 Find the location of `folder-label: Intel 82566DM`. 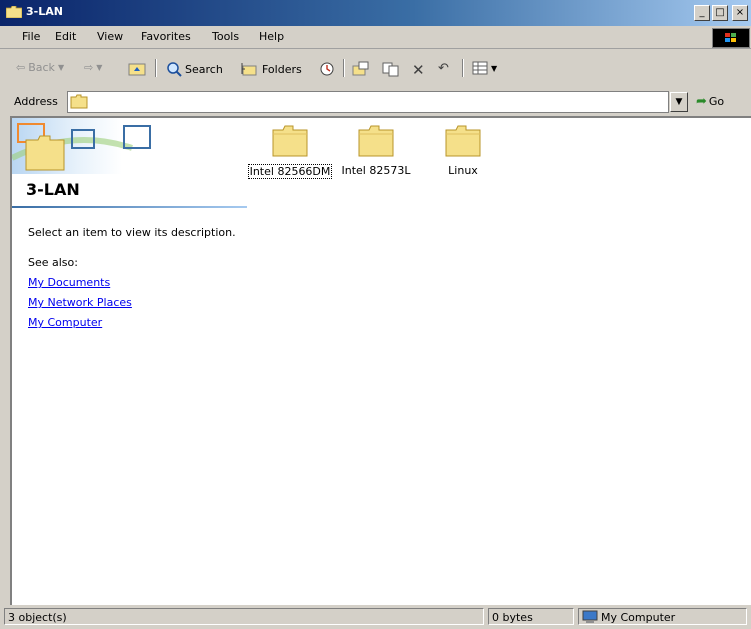

folder-label: Intel 82566DM is located at coordinates (290, 171).